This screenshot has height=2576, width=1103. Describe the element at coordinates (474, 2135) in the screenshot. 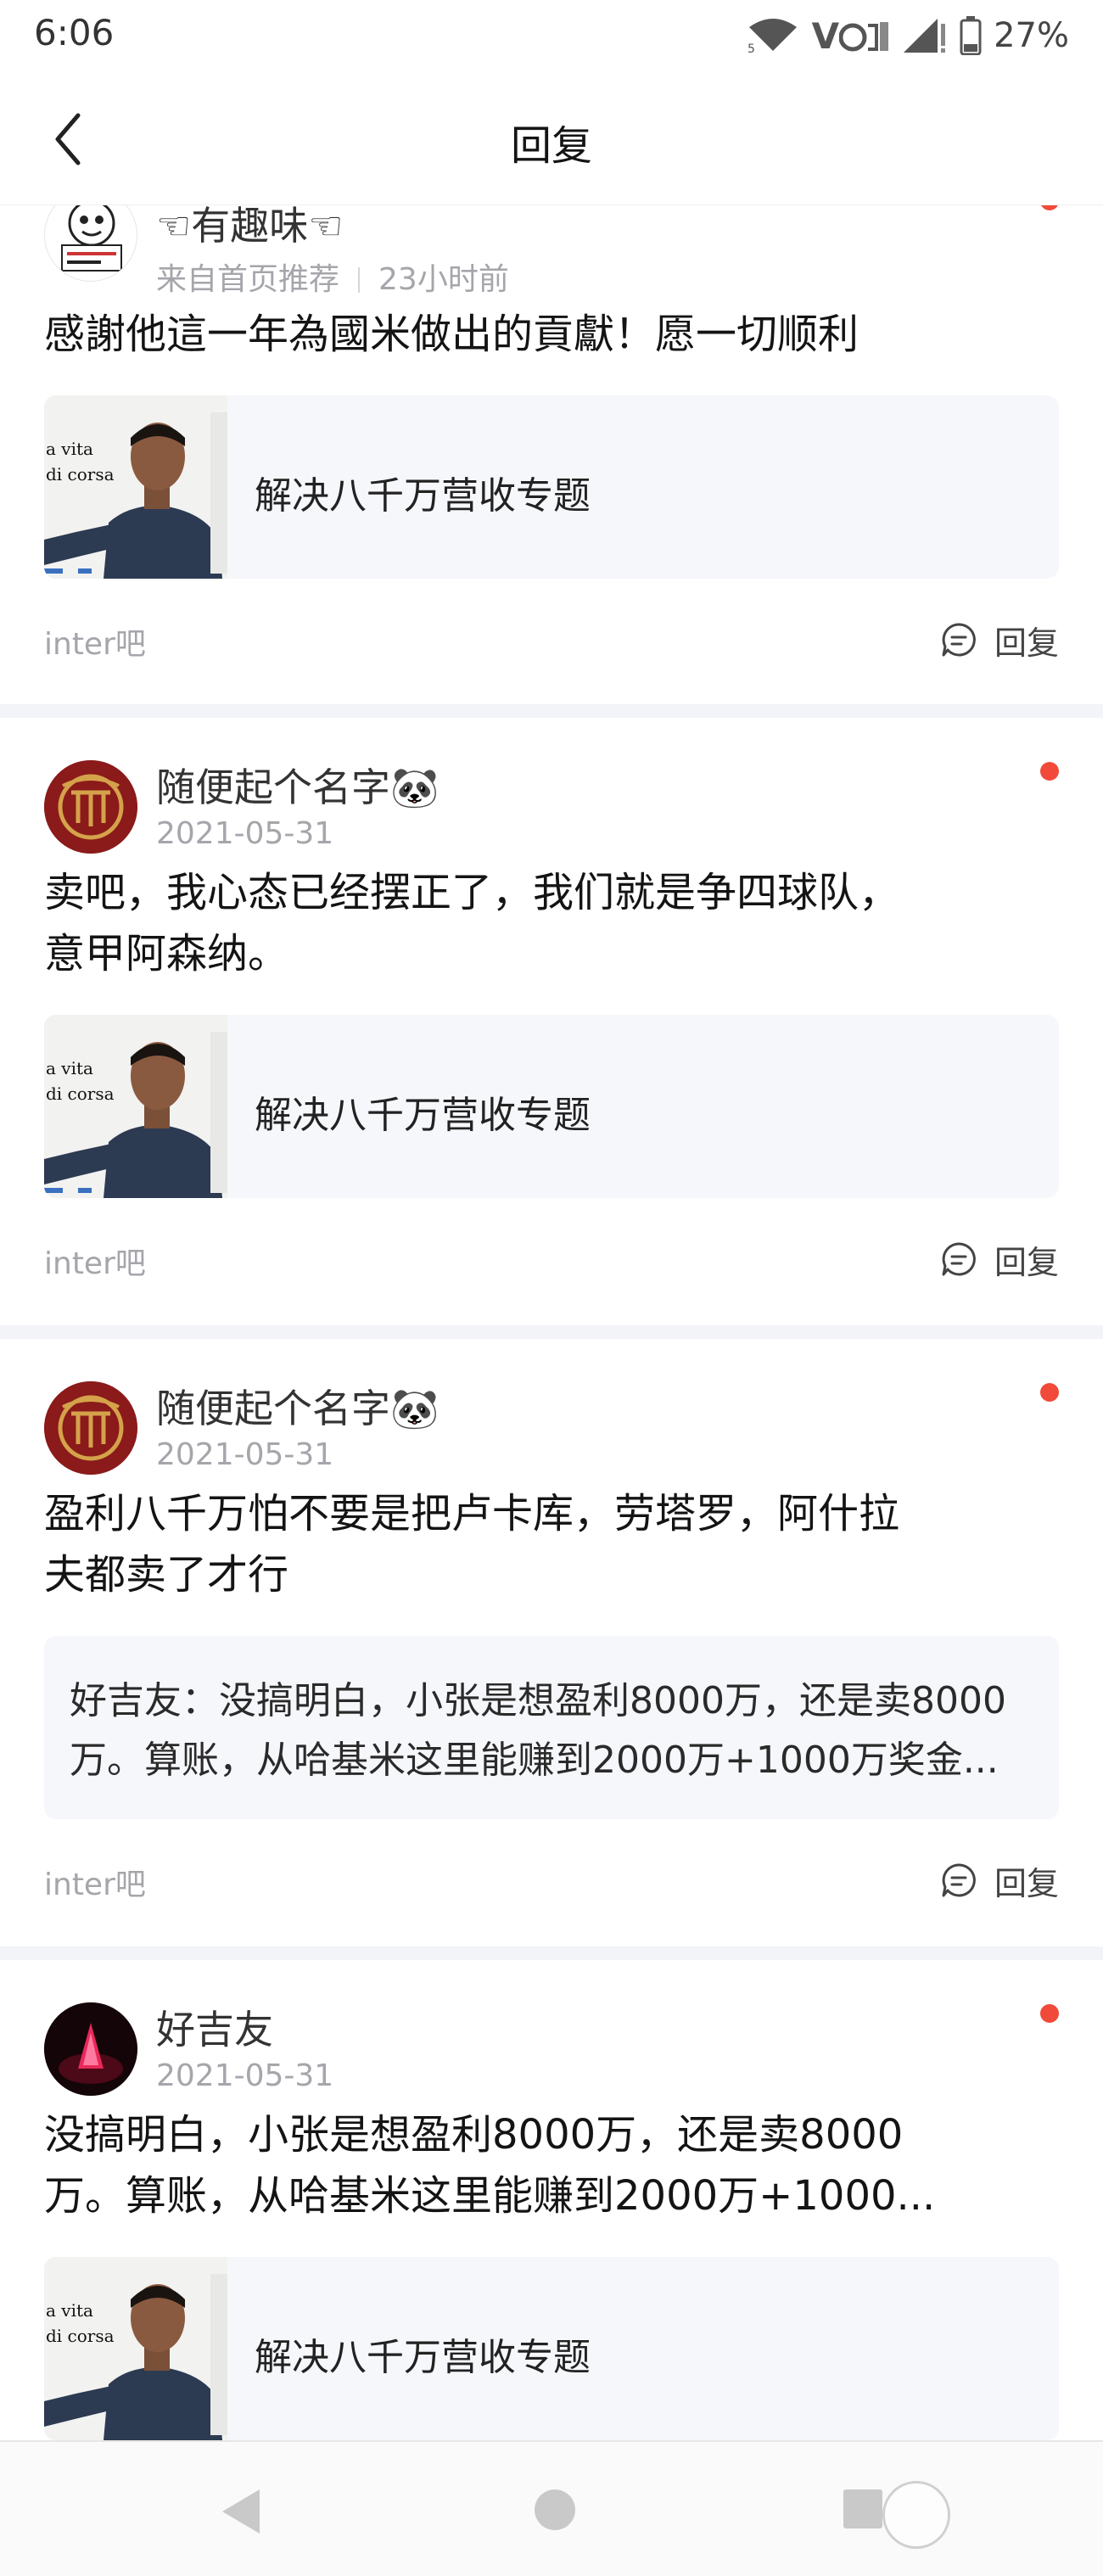

I see `content-line: 没搞明白，小张是想盈利8000万，还是卖8000` at that location.